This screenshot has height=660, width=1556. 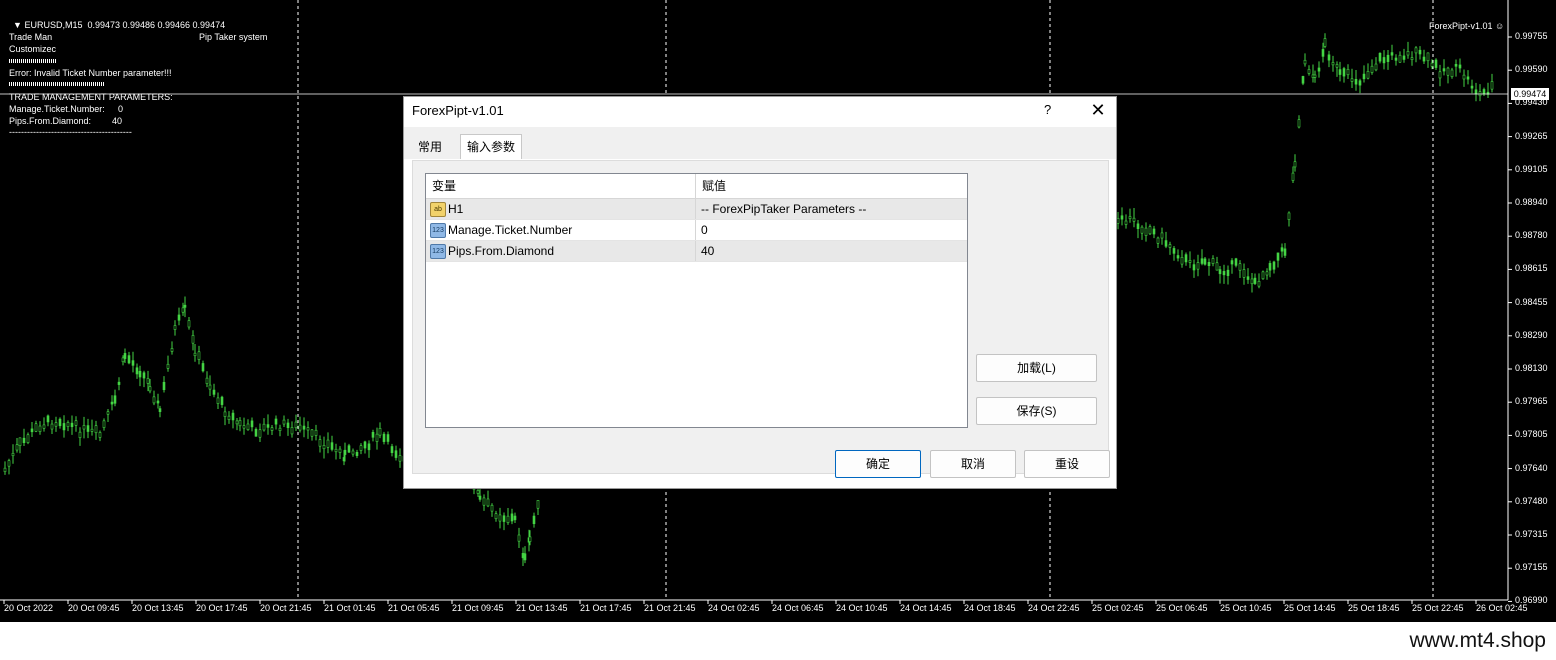 I want to click on overlay-line2: Customizec, so click(x=33, y=49).